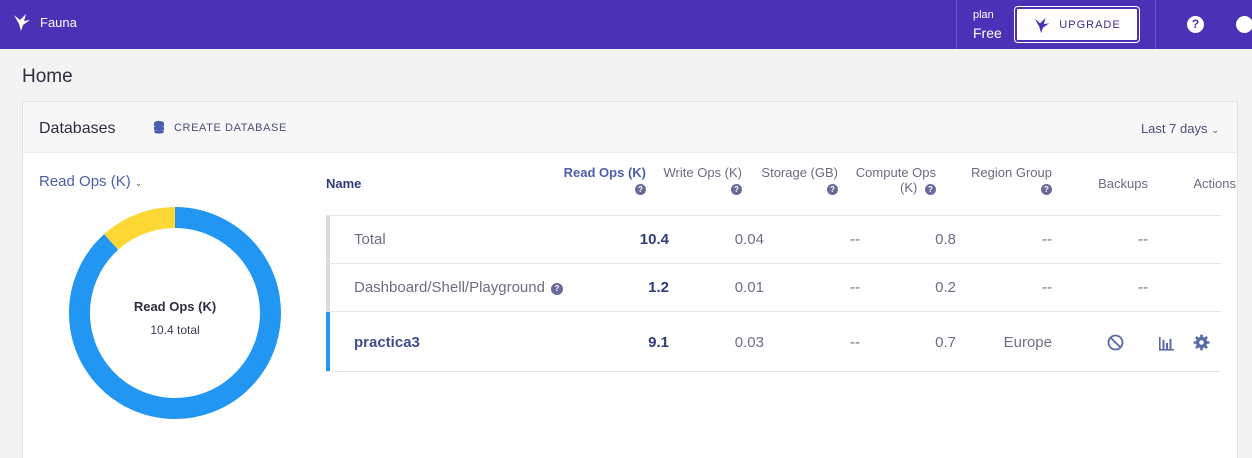  Describe the element at coordinates (370, 239) in the screenshot. I see `db-name: Total` at that location.